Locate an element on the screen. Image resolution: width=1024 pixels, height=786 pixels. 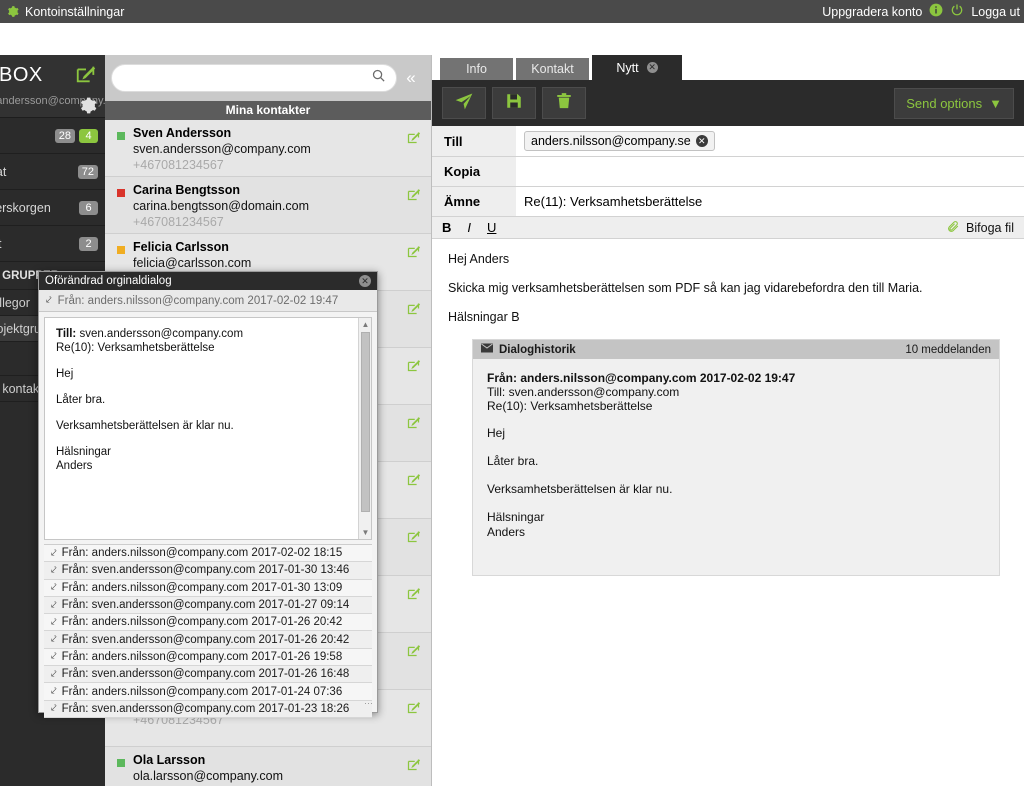
power-icon is located at coordinates (957, 11).